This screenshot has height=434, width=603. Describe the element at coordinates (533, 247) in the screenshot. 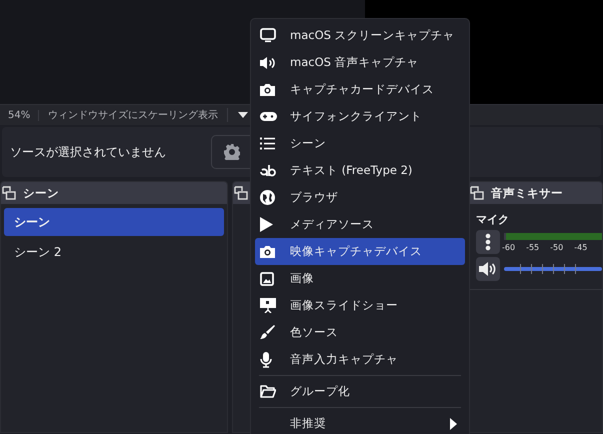

I see `meter-scale-label: -55` at that location.